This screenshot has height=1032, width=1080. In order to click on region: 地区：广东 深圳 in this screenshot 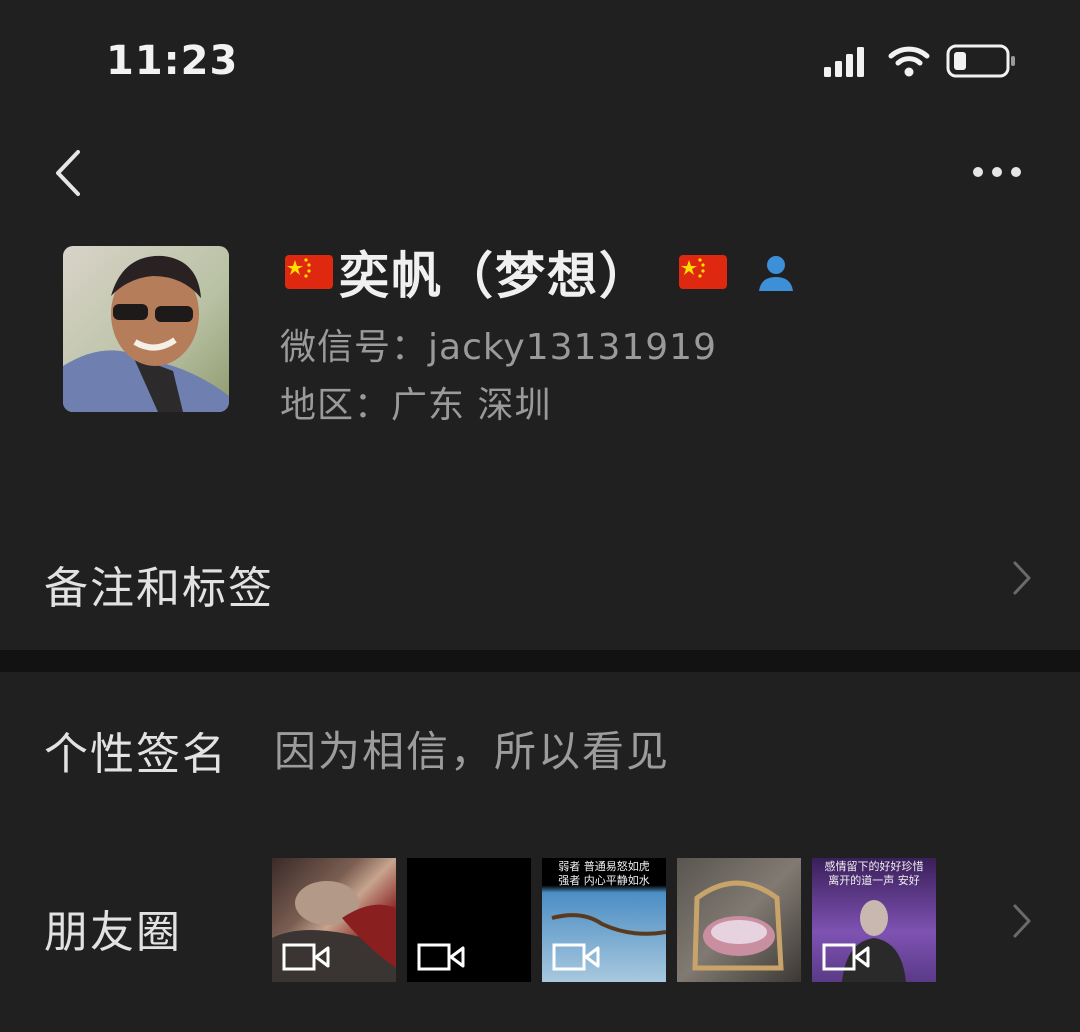, I will do `click(415, 402)`.